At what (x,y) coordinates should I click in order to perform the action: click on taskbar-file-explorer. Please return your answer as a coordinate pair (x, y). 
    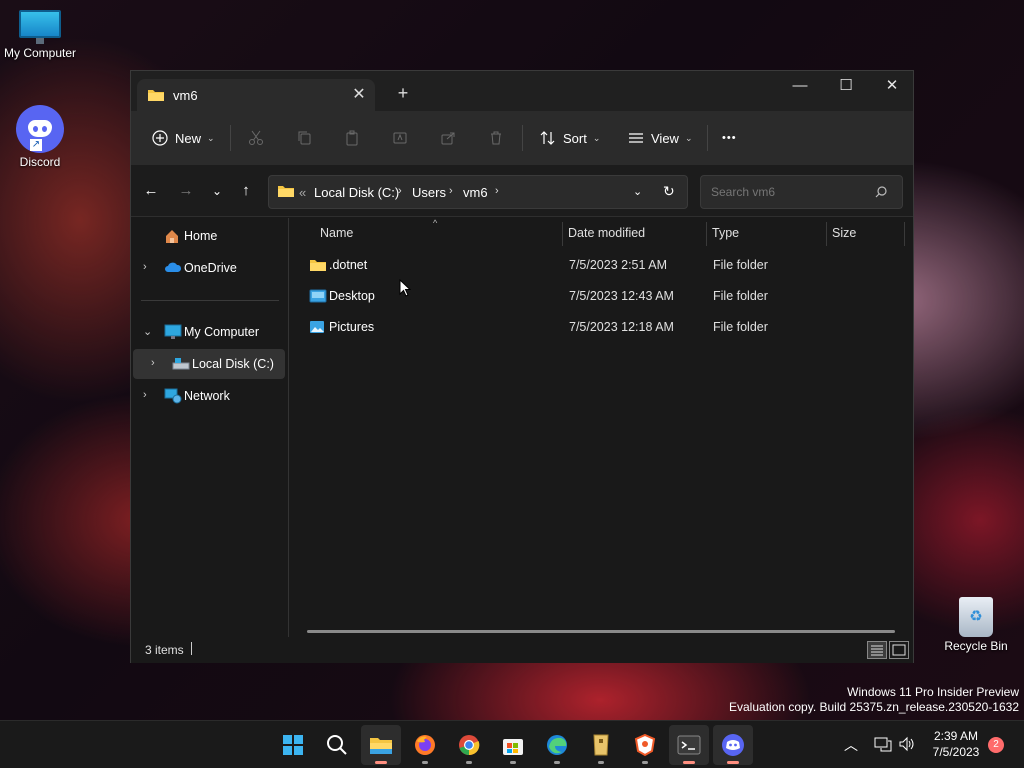
    Looking at the image, I should click on (381, 745).